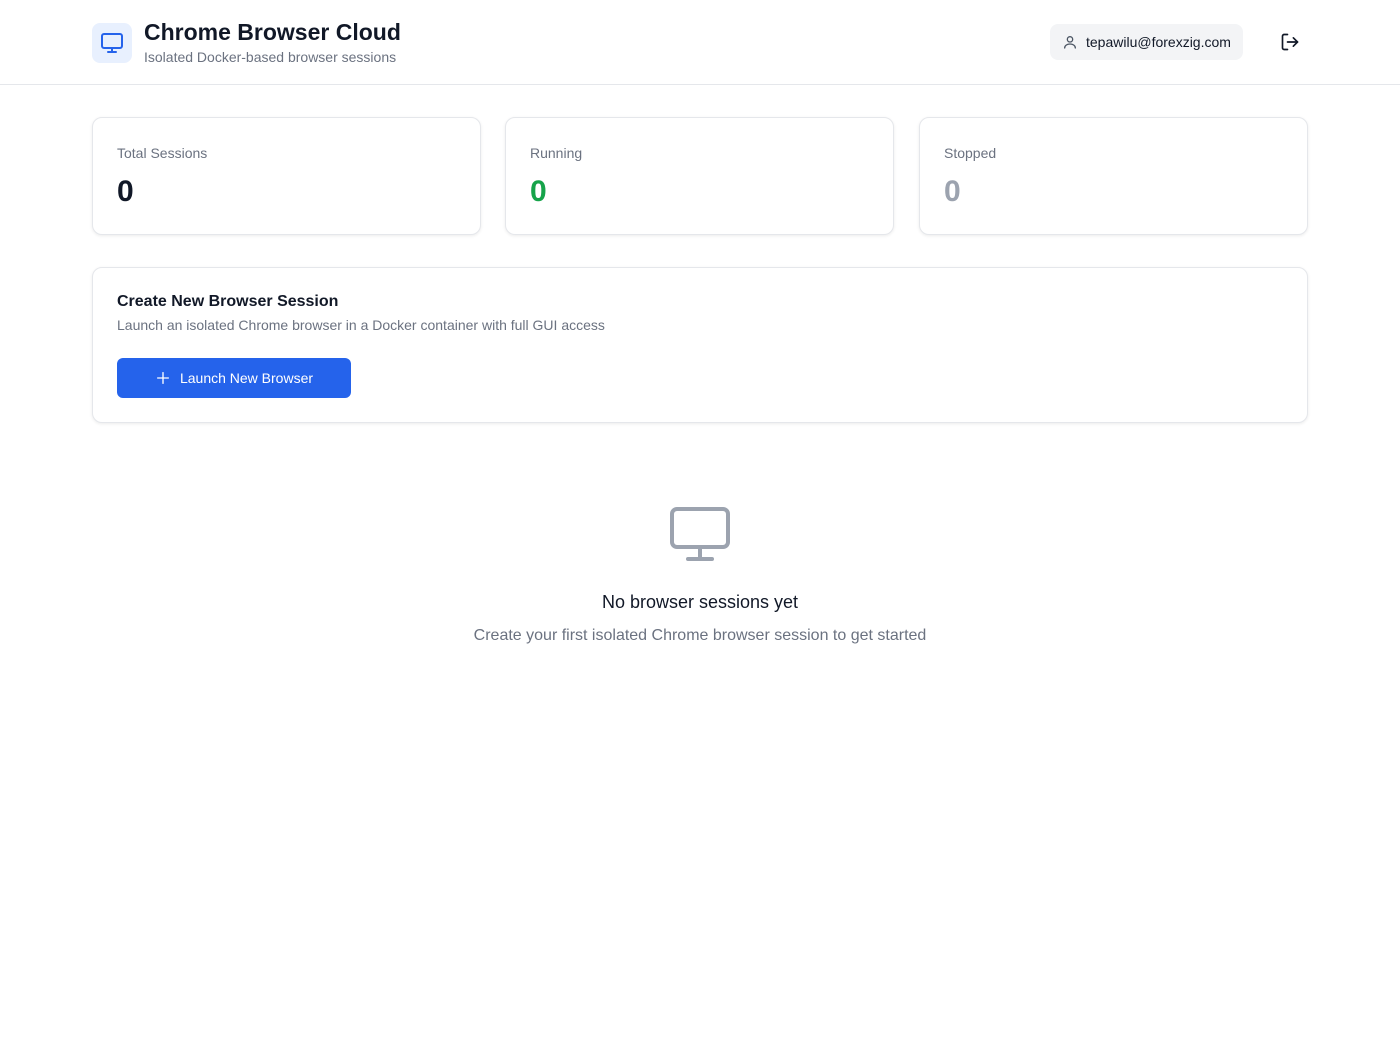 The height and width of the screenshot is (1050, 1400). What do you see at coordinates (125, 191) in the screenshot?
I see `stat-value-total: 0` at bounding box center [125, 191].